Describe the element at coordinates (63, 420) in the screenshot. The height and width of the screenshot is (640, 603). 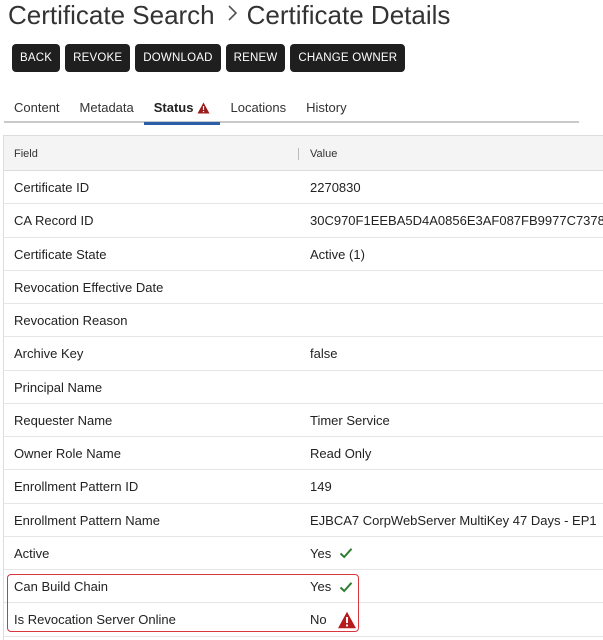
I see `row-field: Requester Name` at that location.